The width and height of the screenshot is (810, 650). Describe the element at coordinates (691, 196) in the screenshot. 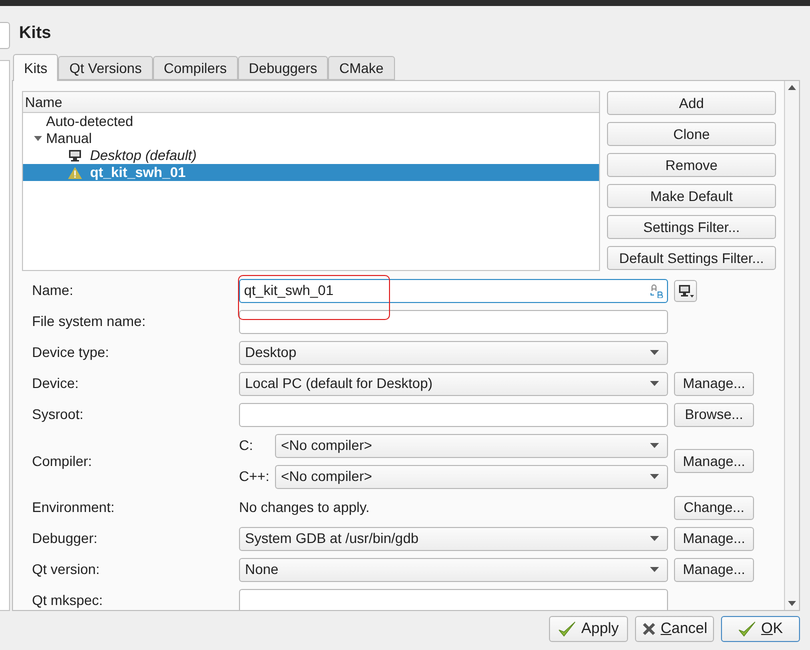

I see `kit-action-button: Make Default` at that location.